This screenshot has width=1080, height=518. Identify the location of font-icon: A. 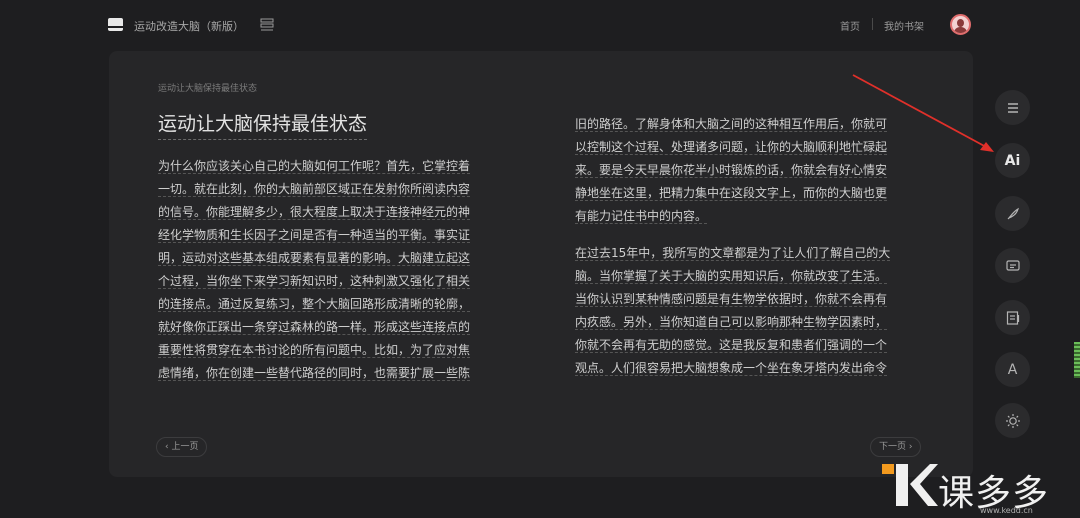
(1012, 369).